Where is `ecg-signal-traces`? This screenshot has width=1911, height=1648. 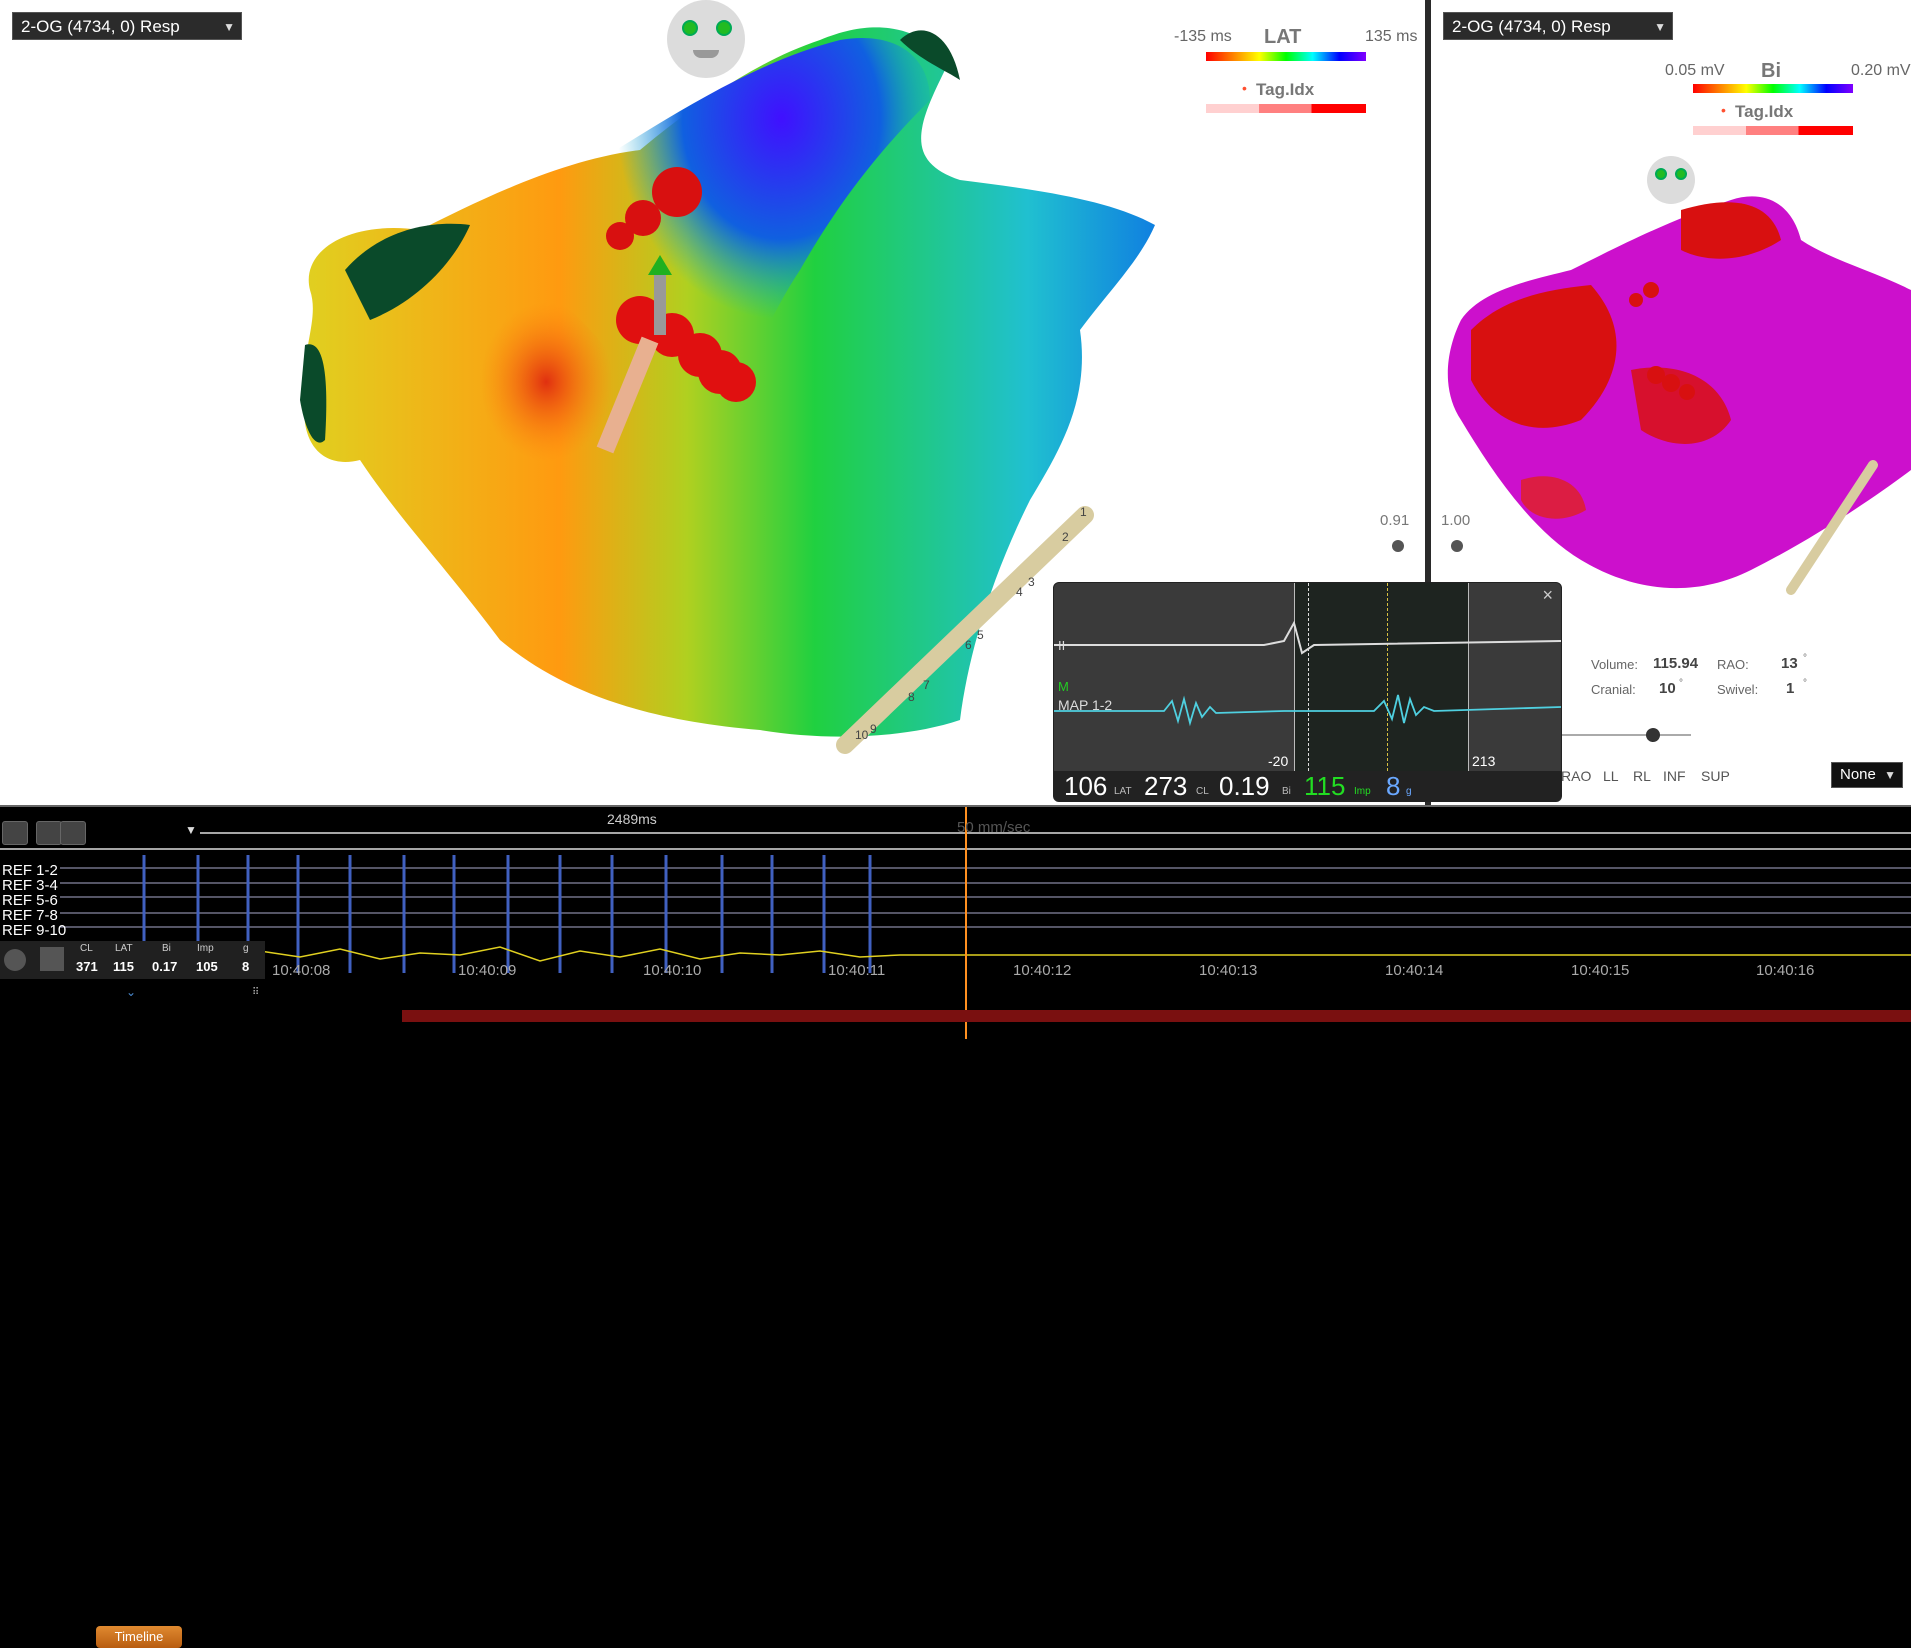 ecg-signal-traces is located at coordinates (955, 923).